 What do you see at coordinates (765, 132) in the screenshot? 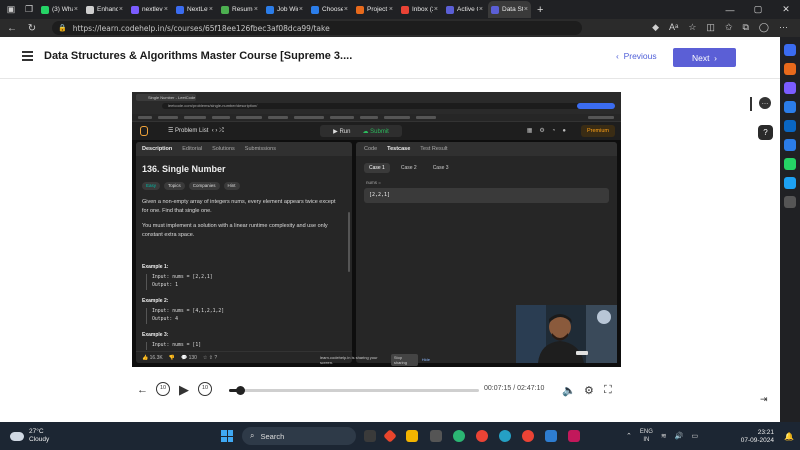
I see `help-icon: ?` at bounding box center [765, 132].